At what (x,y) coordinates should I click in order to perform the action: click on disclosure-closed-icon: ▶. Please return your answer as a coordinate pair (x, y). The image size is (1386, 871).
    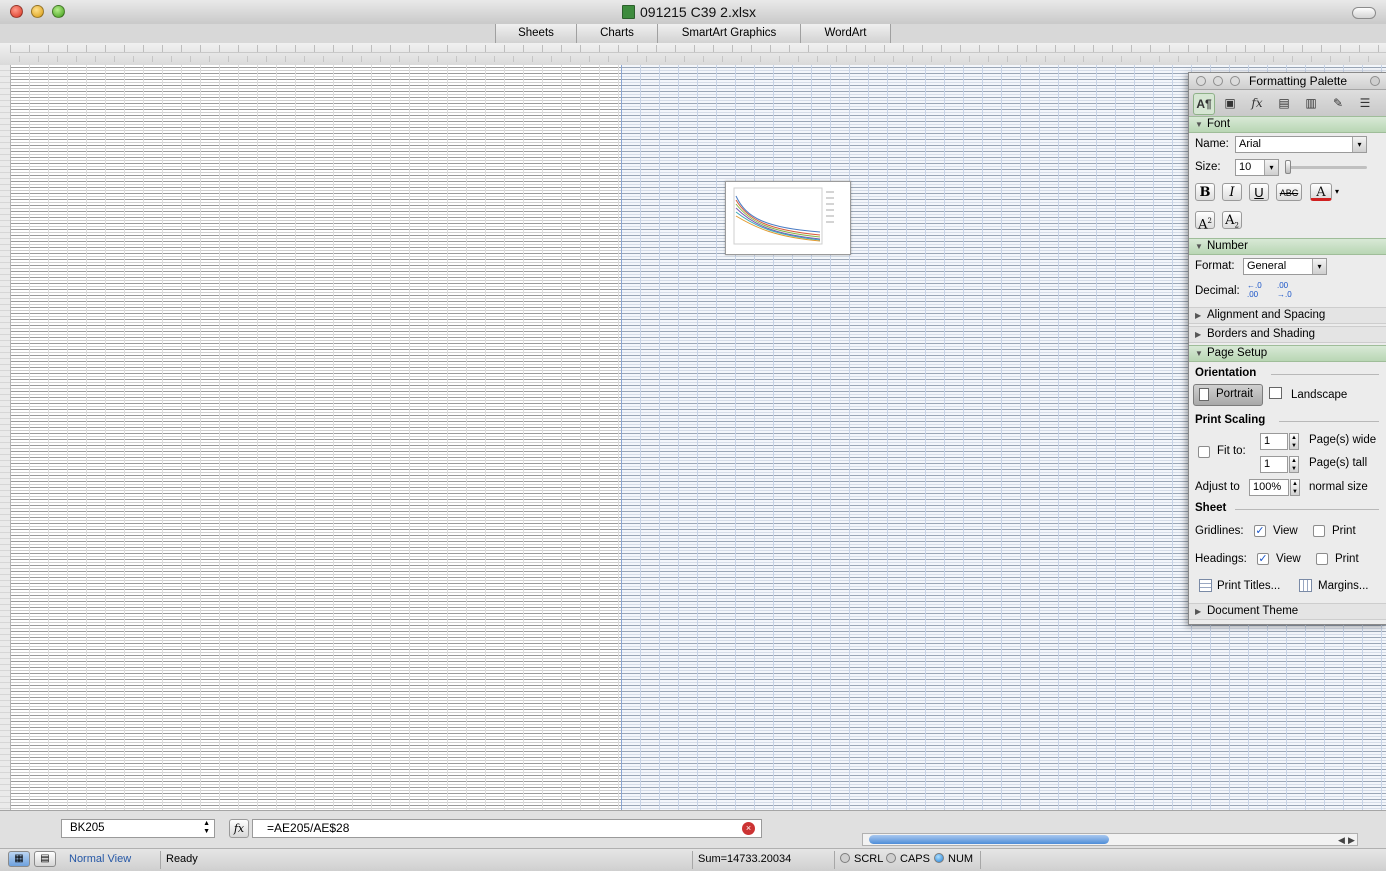
    Looking at the image, I should click on (1198, 315).